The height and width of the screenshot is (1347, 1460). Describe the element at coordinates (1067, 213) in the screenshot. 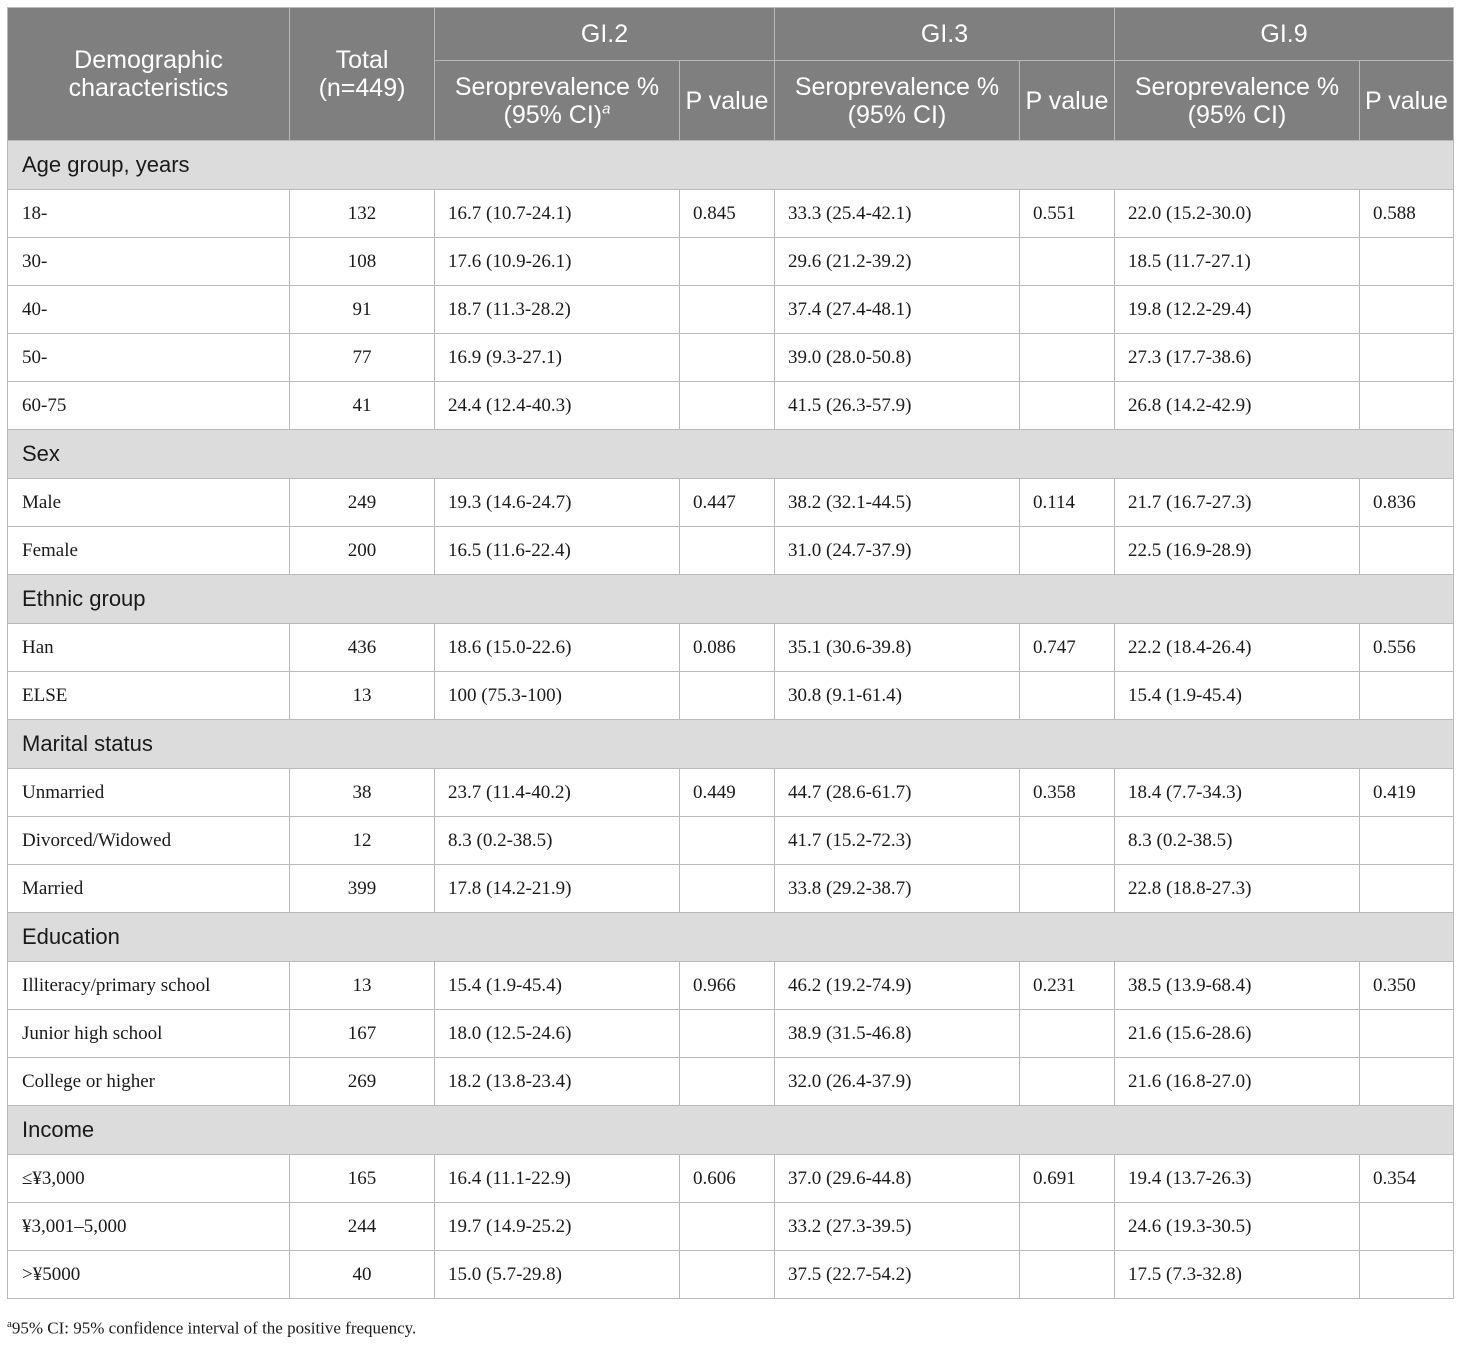

I see `cell-gi3-p-value: 0.551` at that location.